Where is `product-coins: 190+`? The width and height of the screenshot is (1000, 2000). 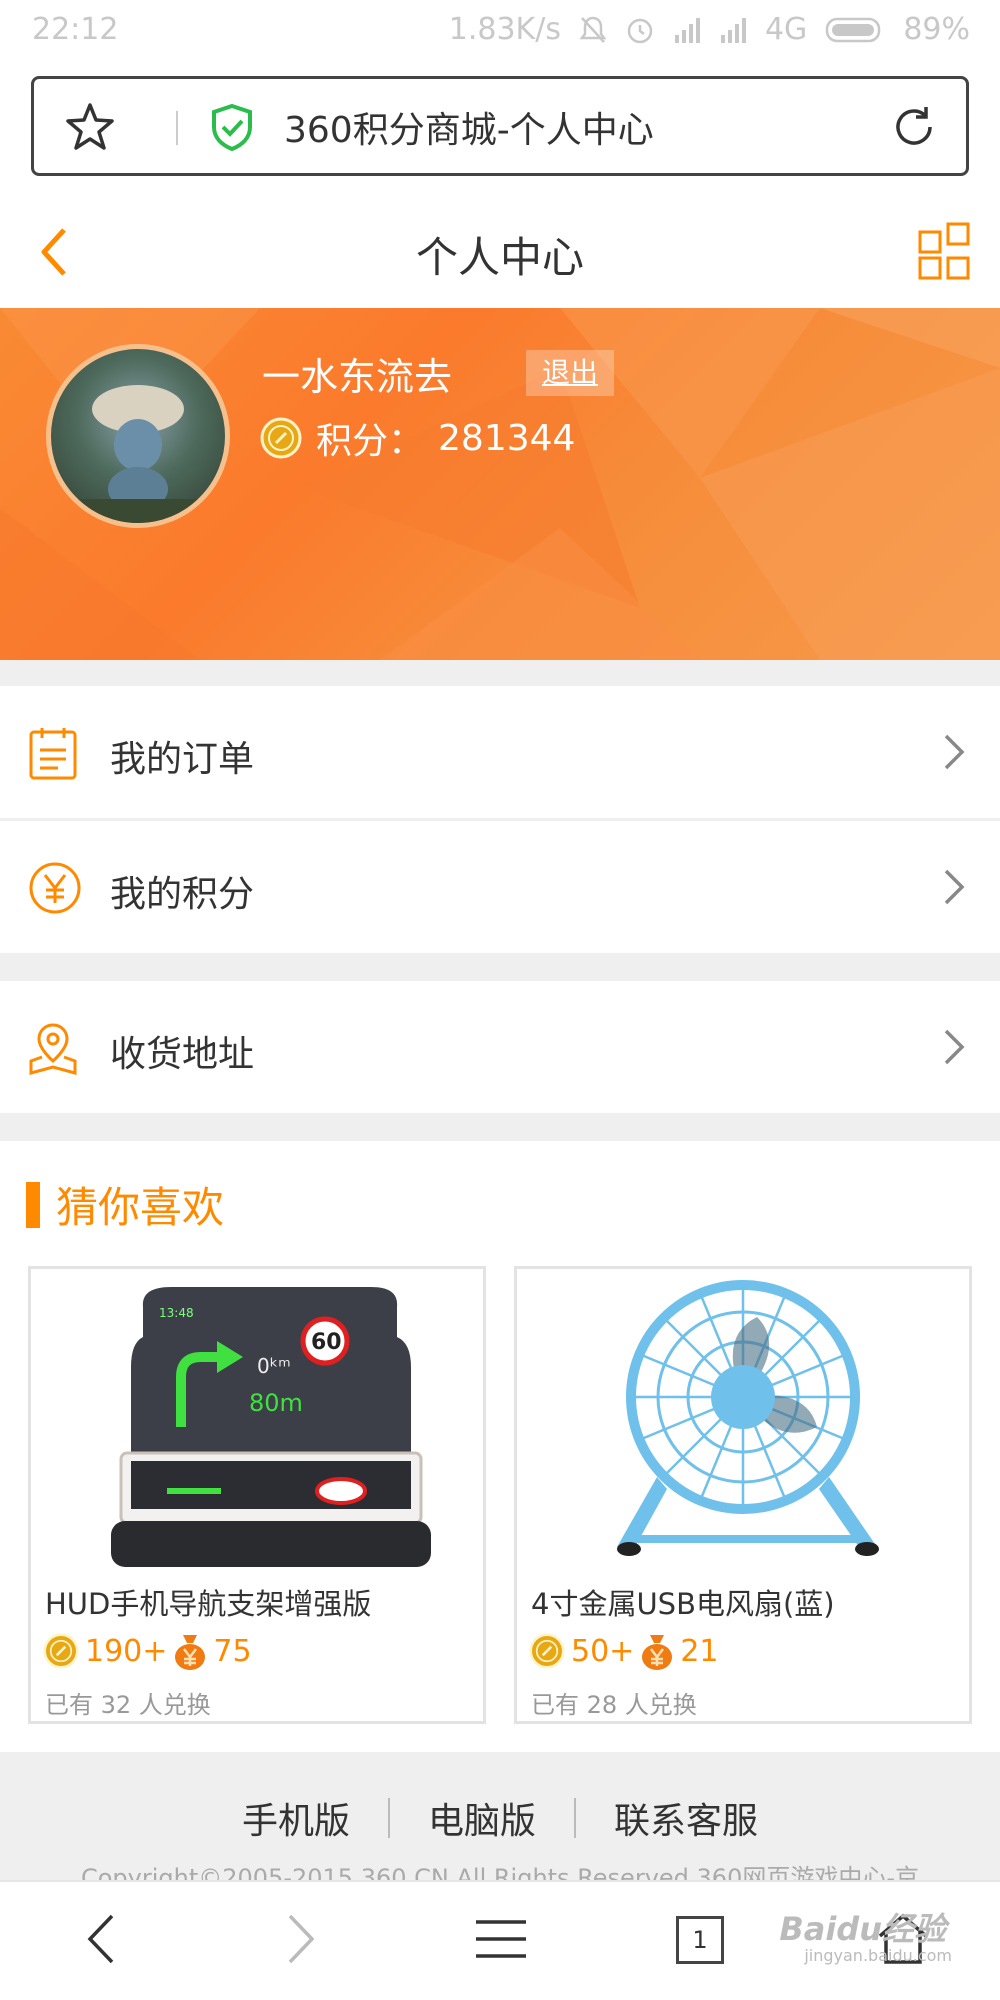
product-coins: 190+ is located at coordinates (126, 1651).